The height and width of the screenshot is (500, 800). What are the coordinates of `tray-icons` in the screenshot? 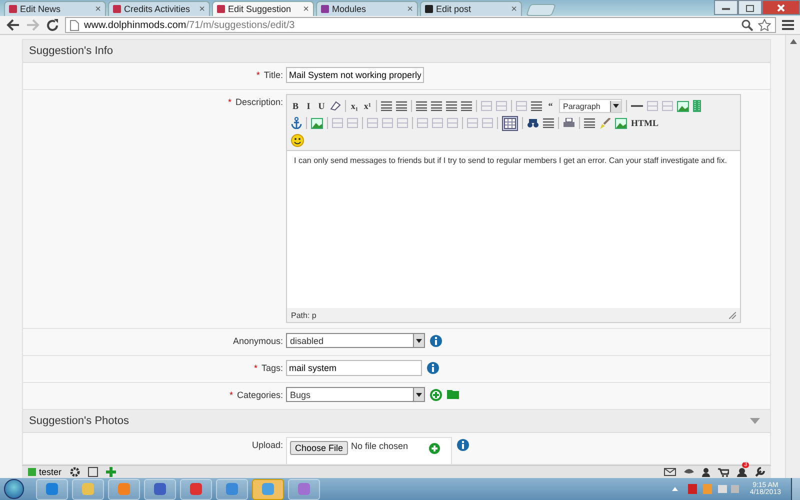 It's located at (705, 489).